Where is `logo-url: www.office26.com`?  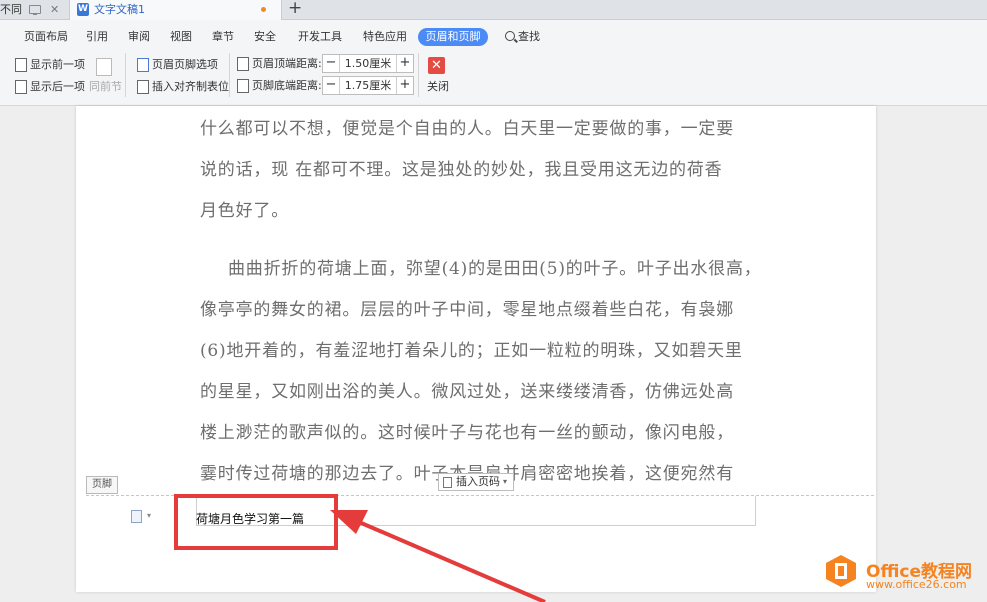 logo-url: www.office26.com is located at coordinates (916, 584).